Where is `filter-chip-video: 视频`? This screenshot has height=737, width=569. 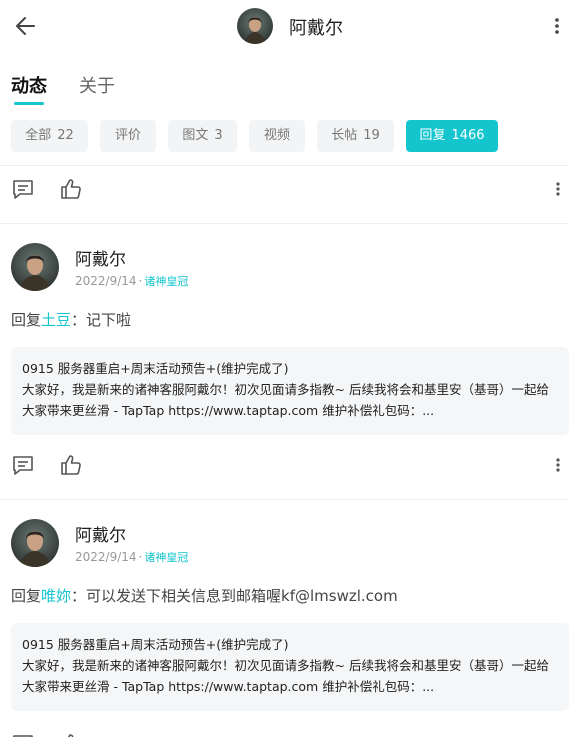
filter-chip-video: 视频 is located at coordinates (277, 136).